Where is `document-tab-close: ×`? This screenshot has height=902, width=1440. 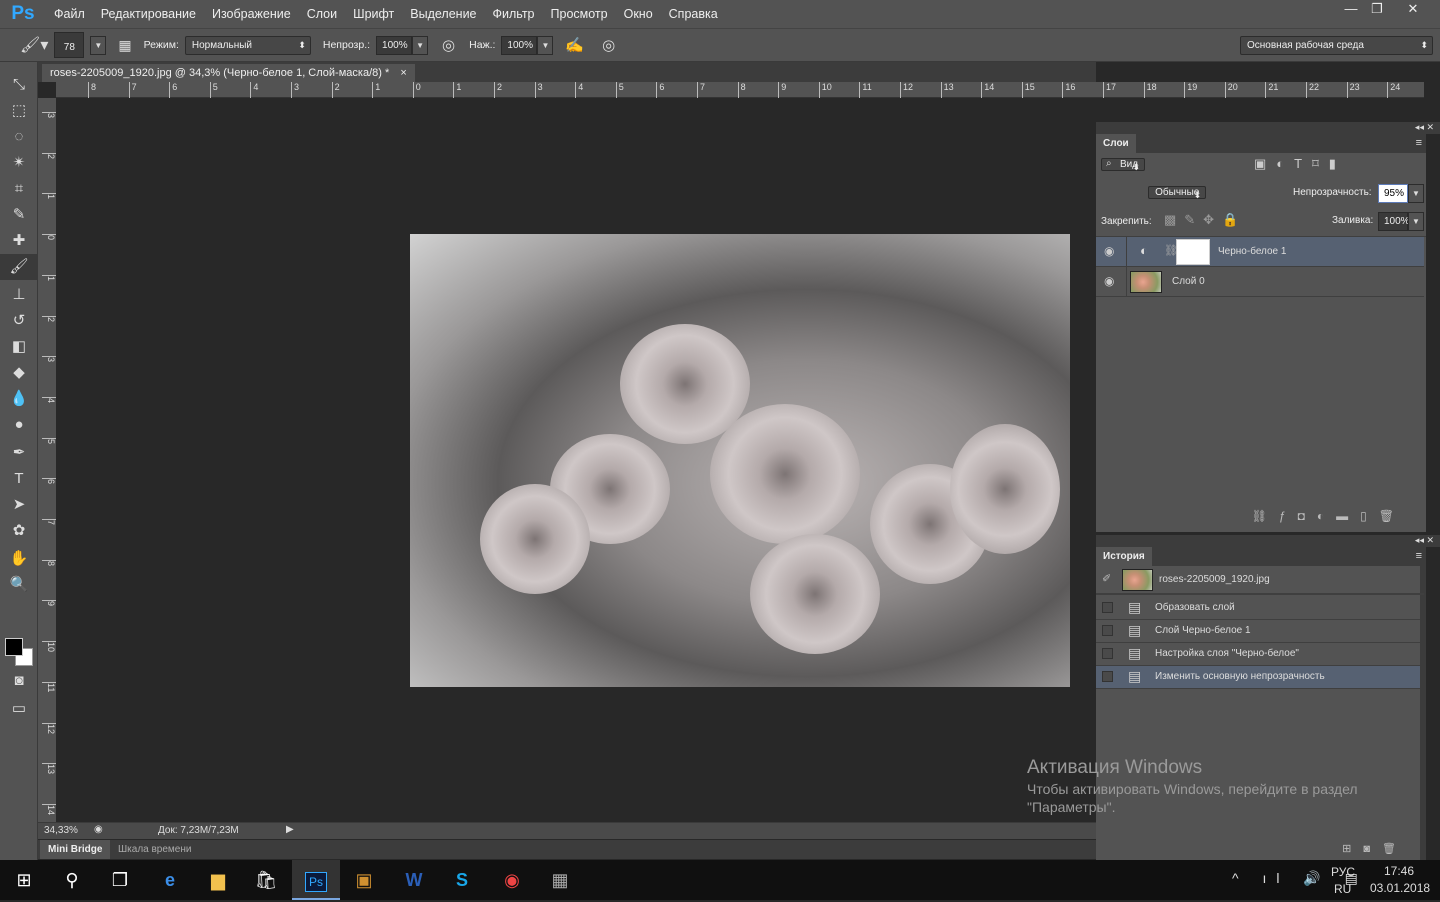
document-tab-close: × is located at coordinates (403, 73).